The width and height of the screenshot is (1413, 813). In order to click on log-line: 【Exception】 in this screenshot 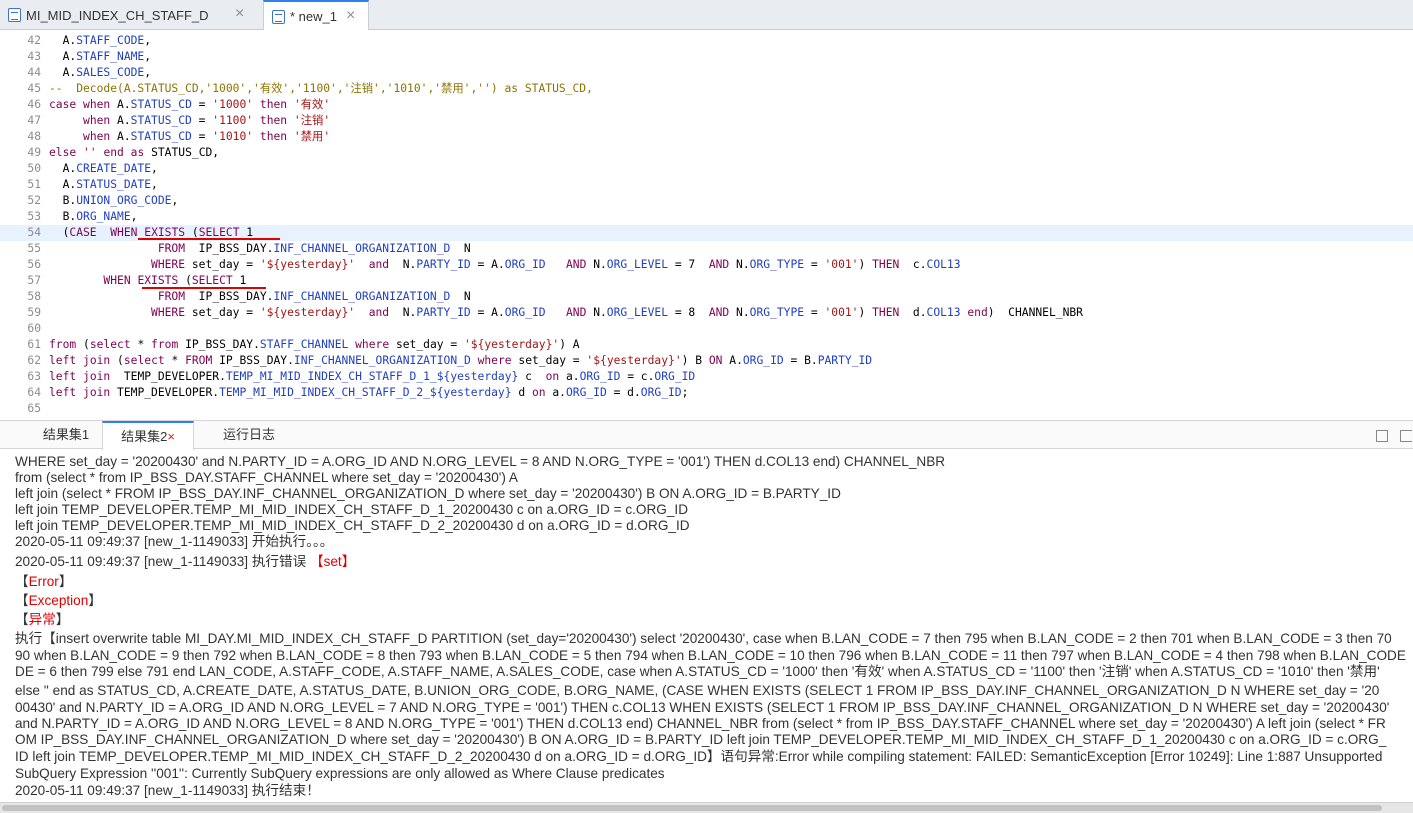, I will do `click(58, 601)`.